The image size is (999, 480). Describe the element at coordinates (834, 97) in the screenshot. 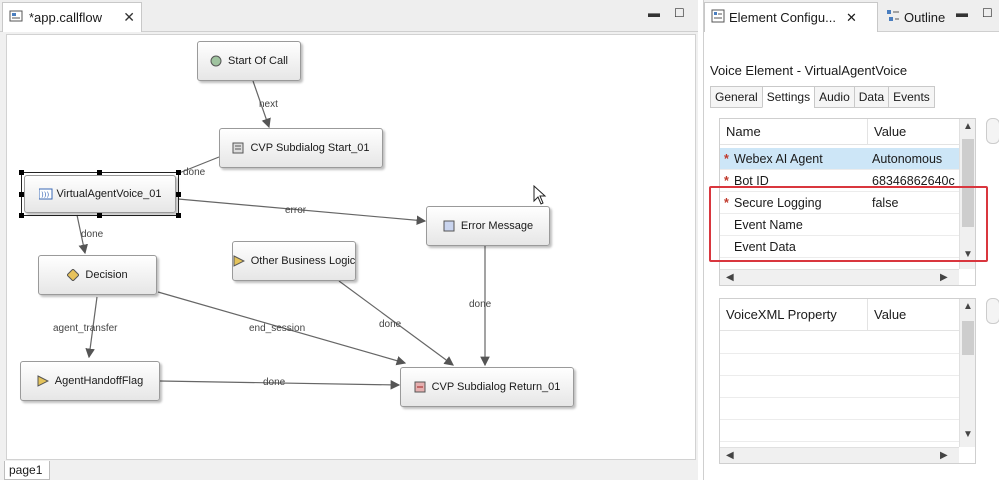

I see `subtab-audio: Audio` at that location.